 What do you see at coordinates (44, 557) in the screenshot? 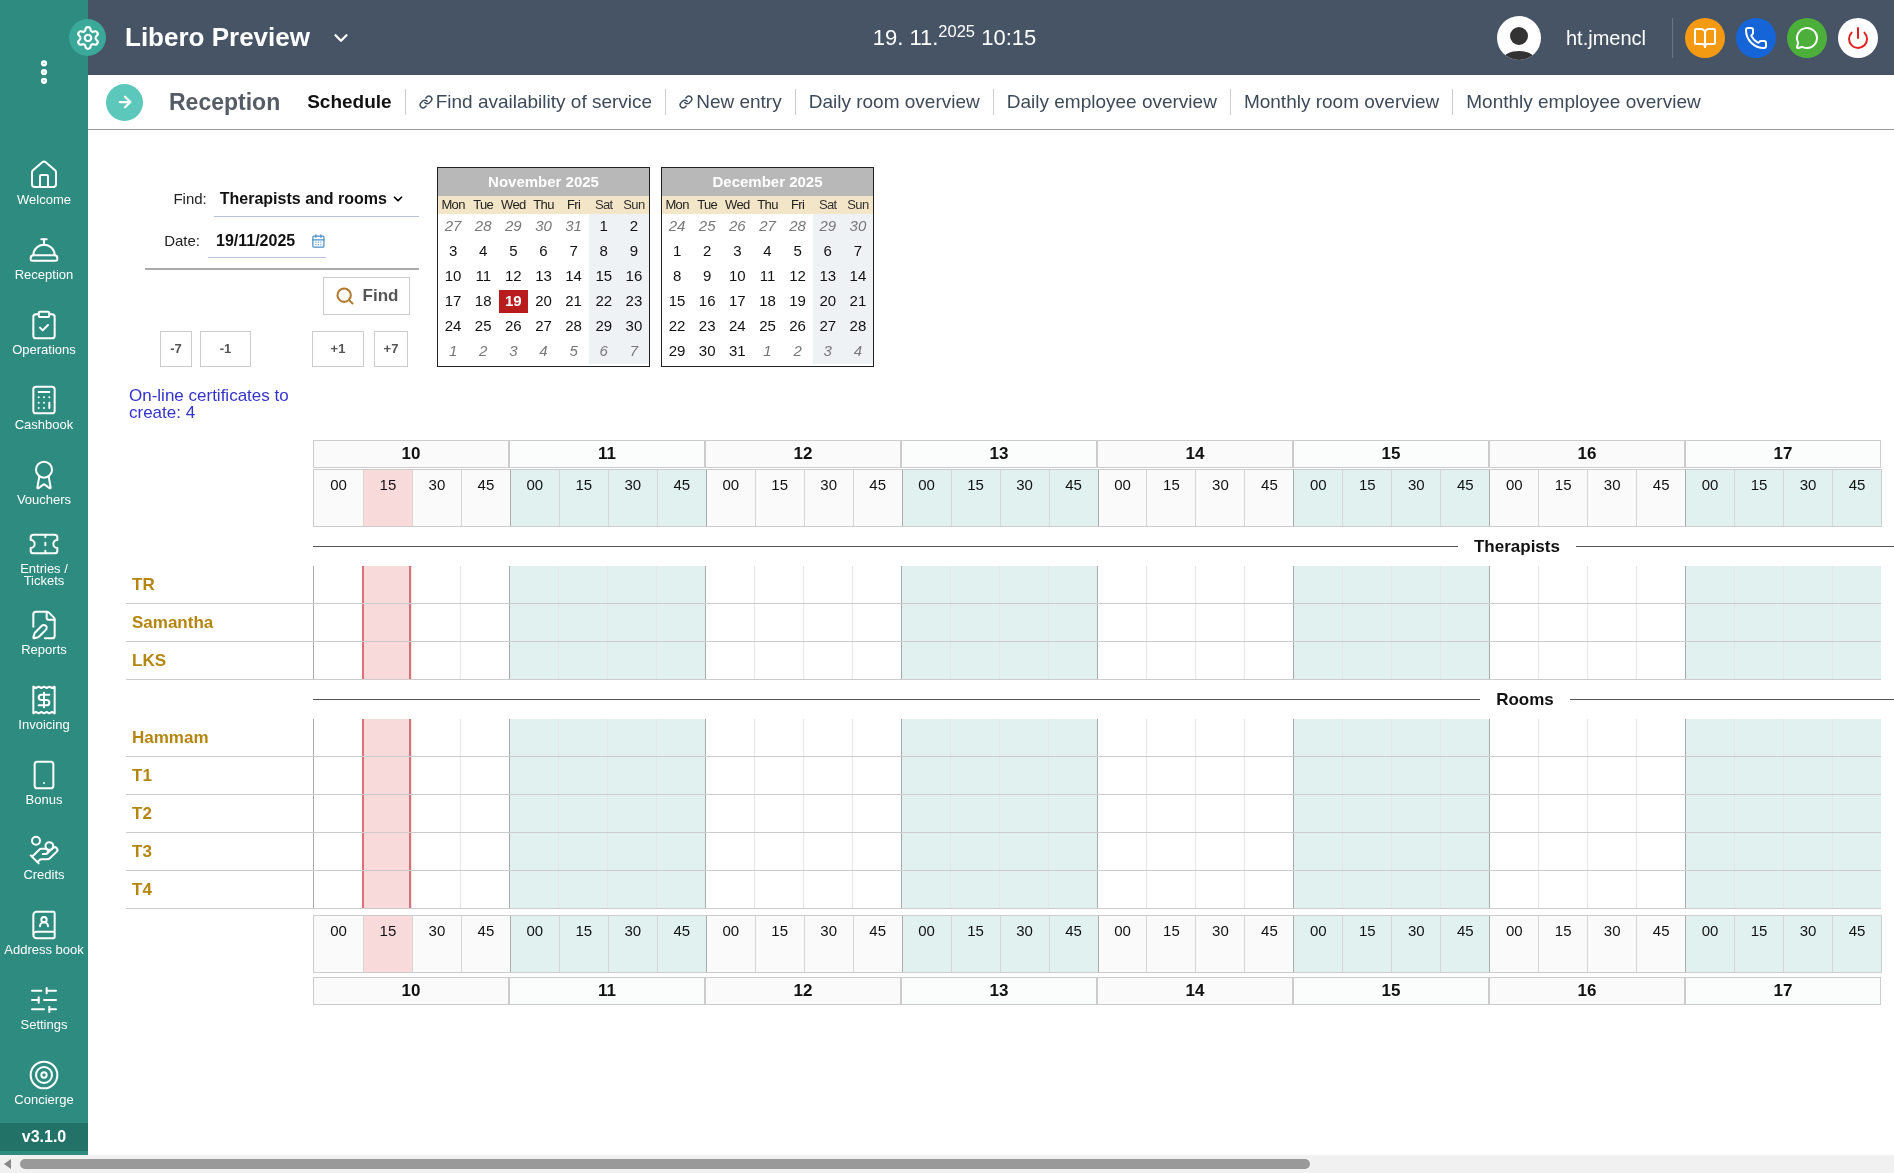
I see `sidebar-item: Entries / Tickets` at bounding box center [44, 557].